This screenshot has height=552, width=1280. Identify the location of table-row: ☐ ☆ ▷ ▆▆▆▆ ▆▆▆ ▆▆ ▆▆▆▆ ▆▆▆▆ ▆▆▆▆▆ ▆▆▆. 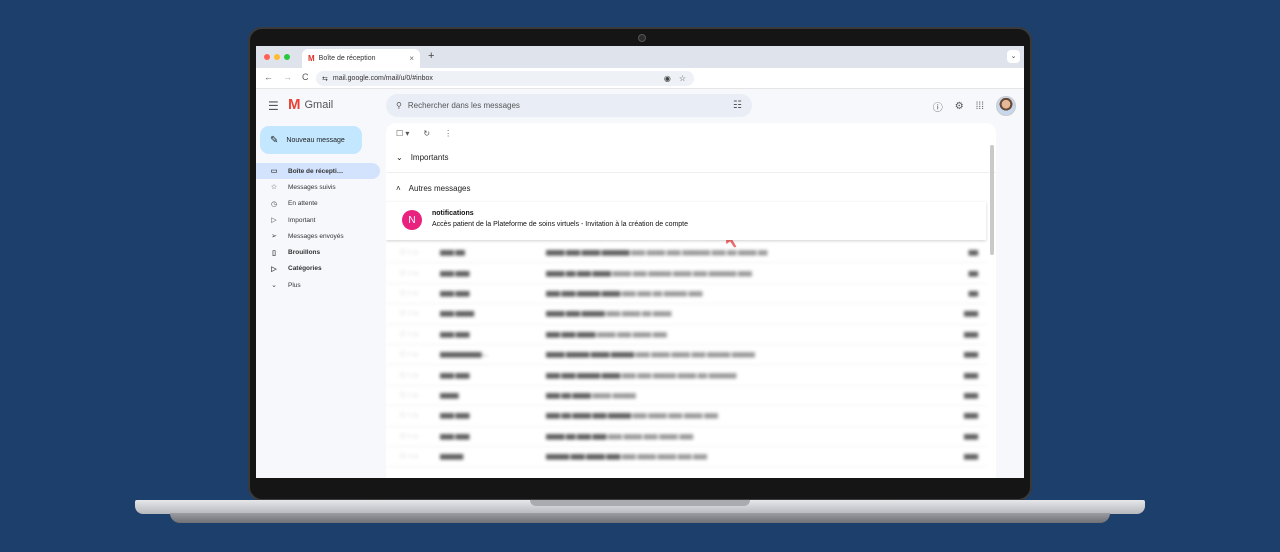
(686, 396).